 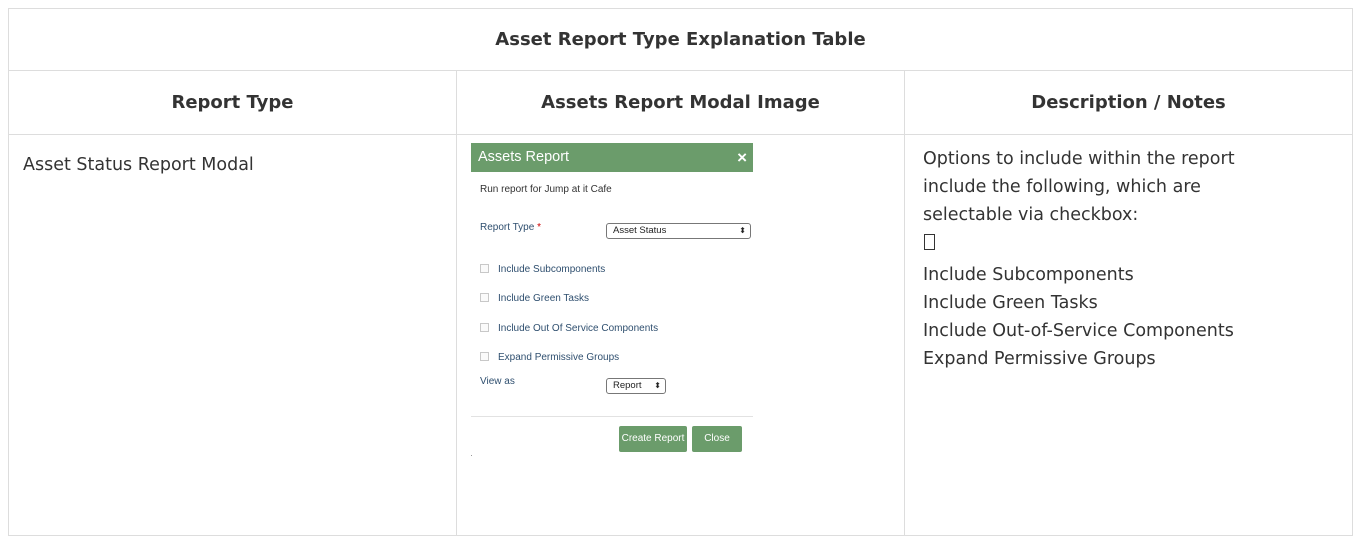 I want to click on notes-option-item: Include Out-of-Service Components, so click(x=1078, y=331).